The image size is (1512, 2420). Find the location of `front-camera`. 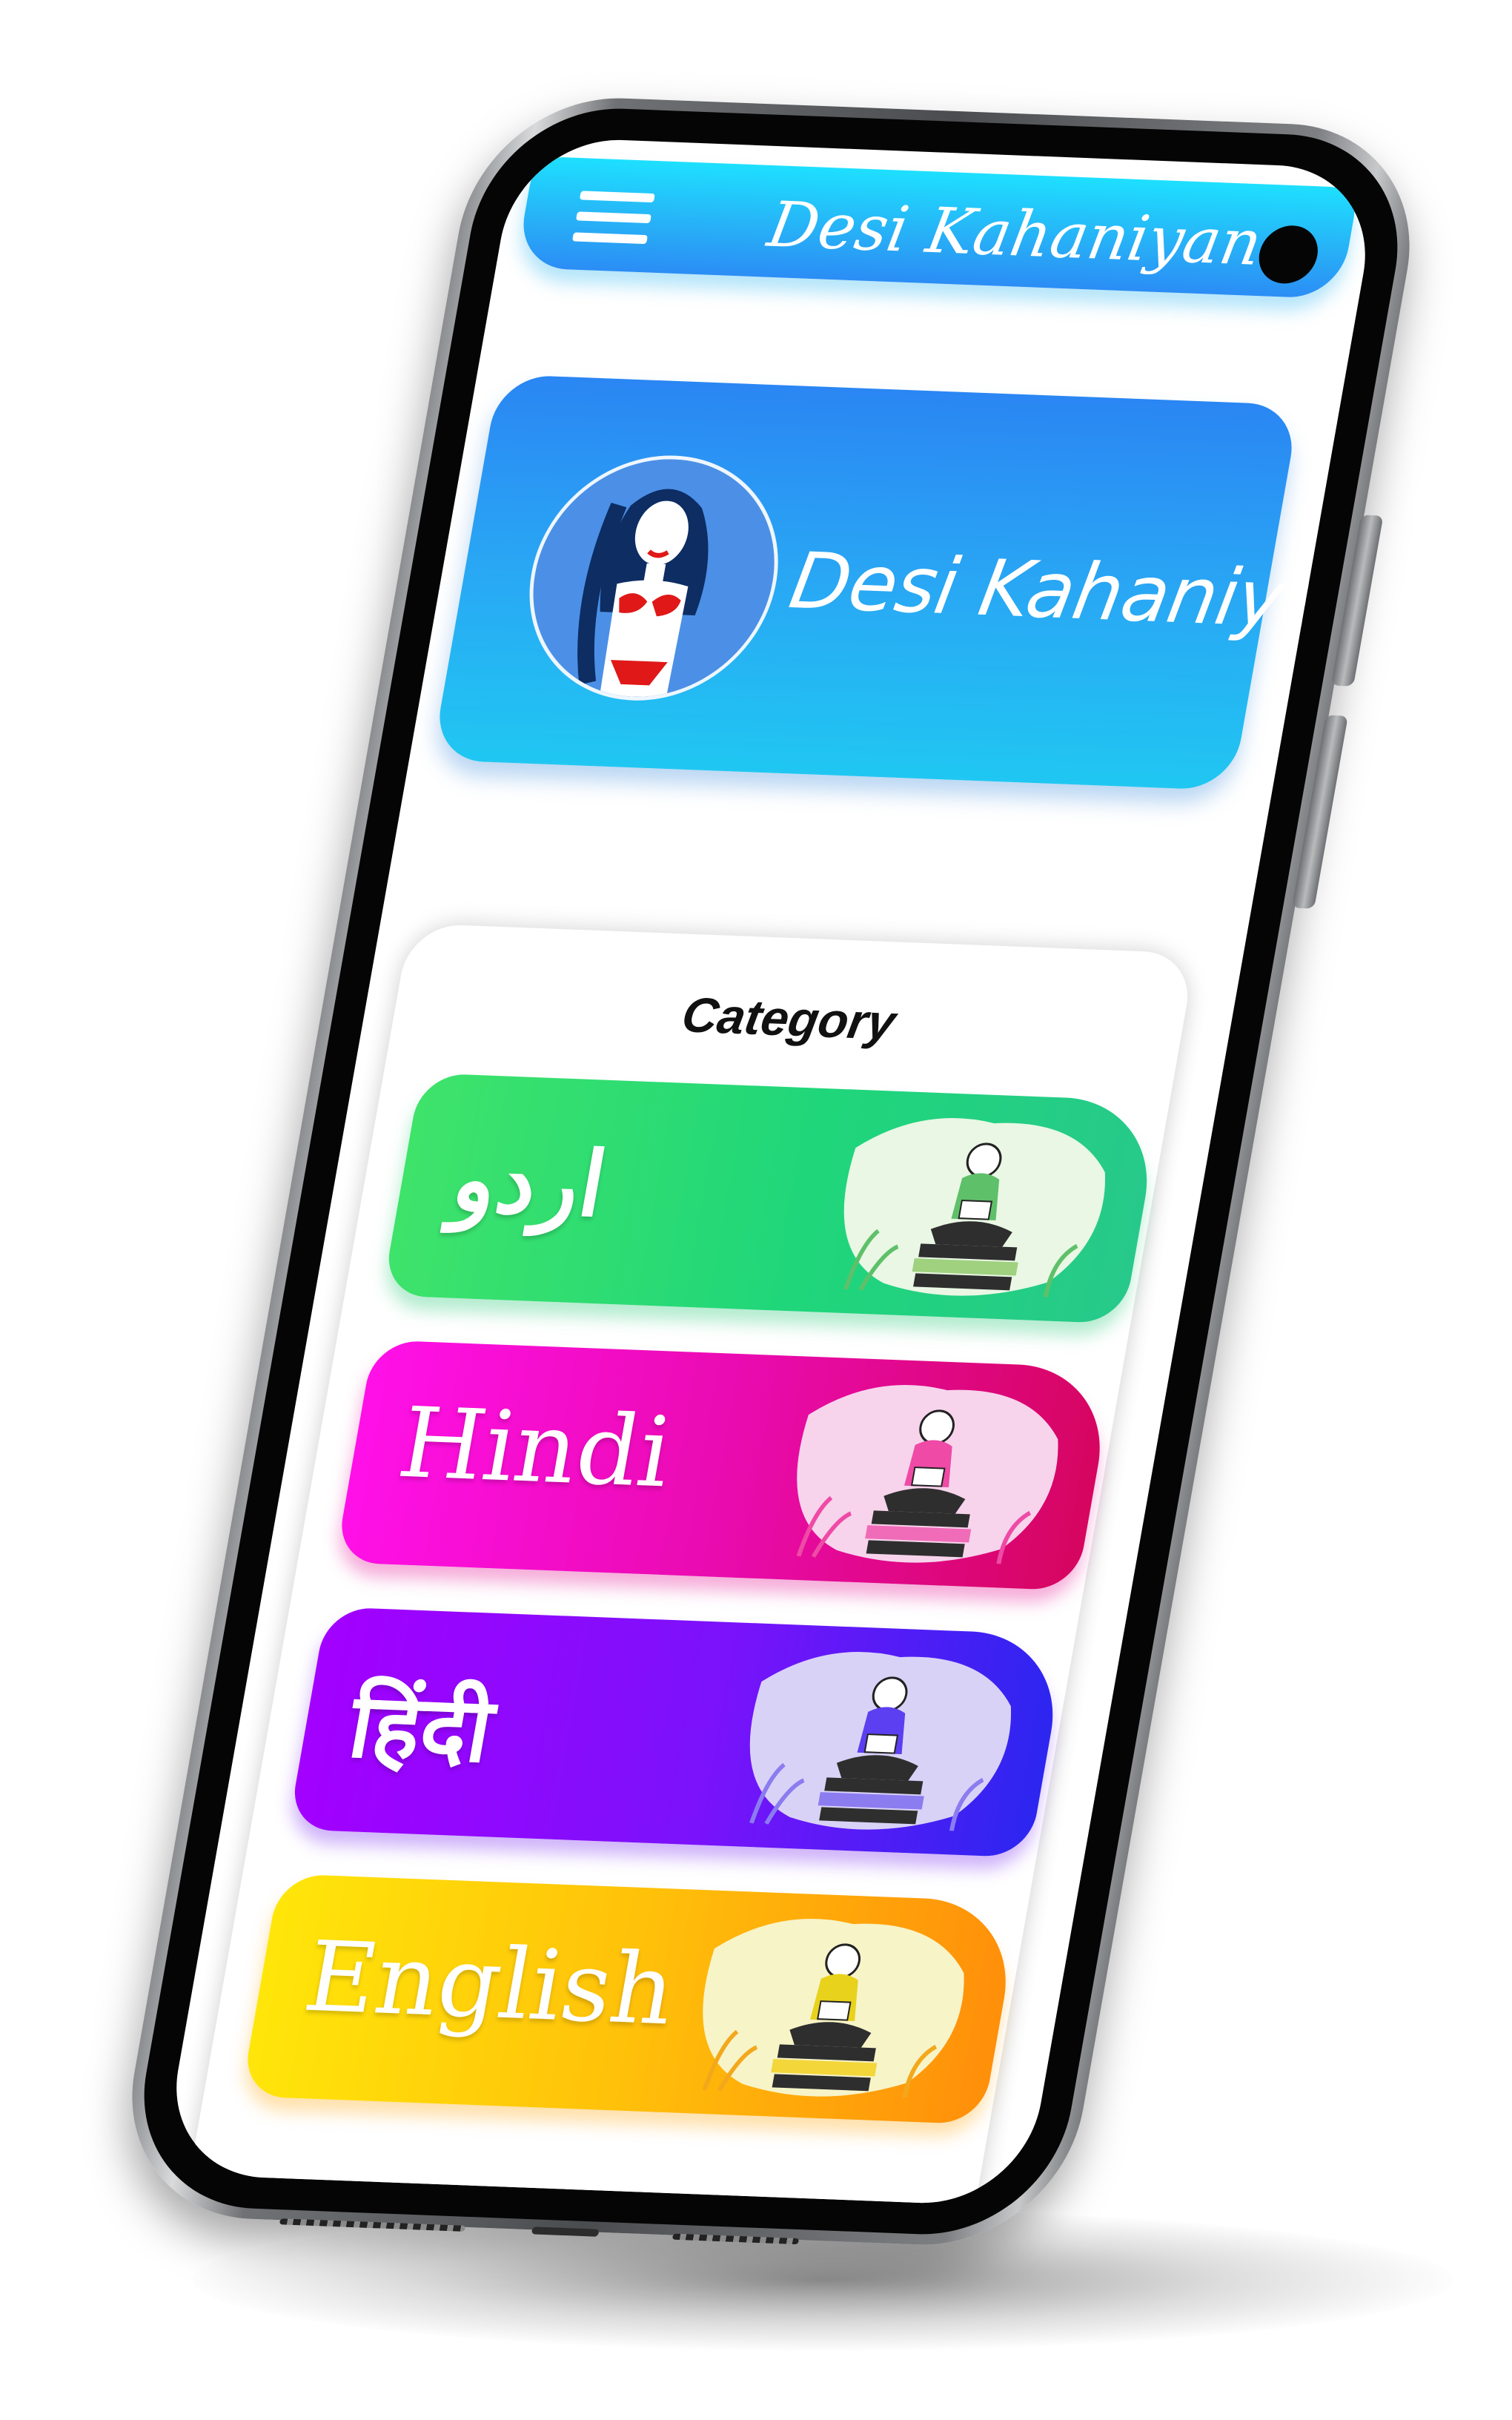

front-camera is located at coordinates (1288, 254).